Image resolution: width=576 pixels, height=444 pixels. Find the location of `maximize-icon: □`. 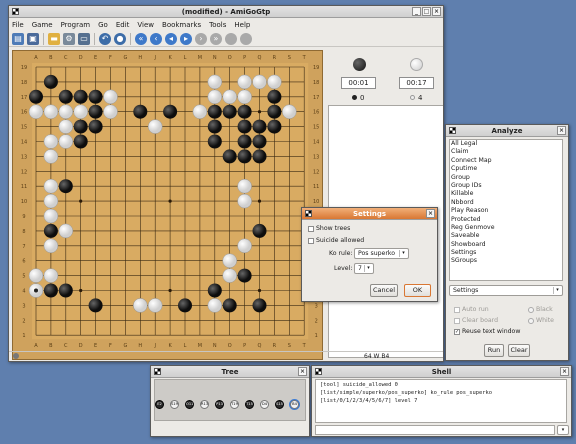

maximize-icon: □ is located at coordinates (426, 11).